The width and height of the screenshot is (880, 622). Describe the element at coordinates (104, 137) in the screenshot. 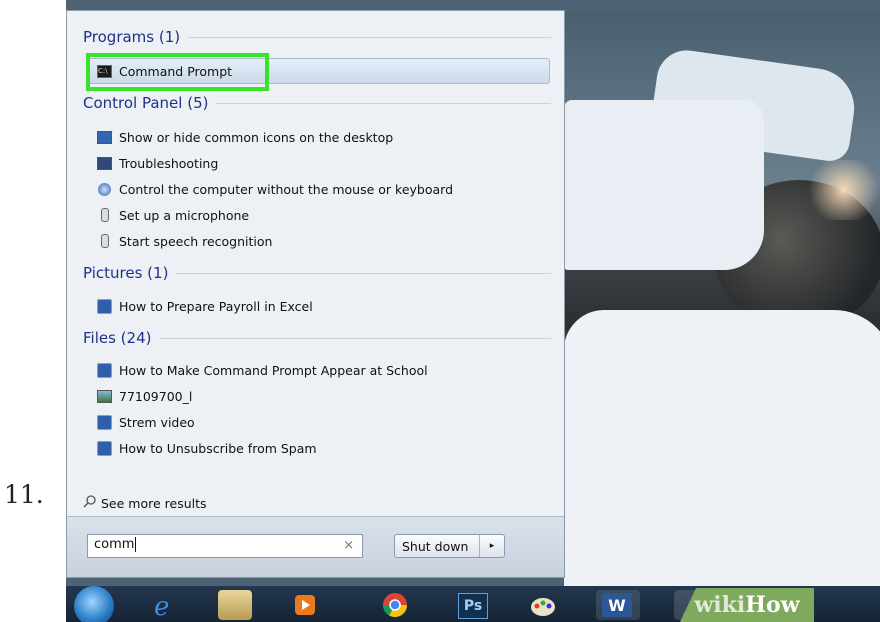

I see `monitor-icon` at that location.